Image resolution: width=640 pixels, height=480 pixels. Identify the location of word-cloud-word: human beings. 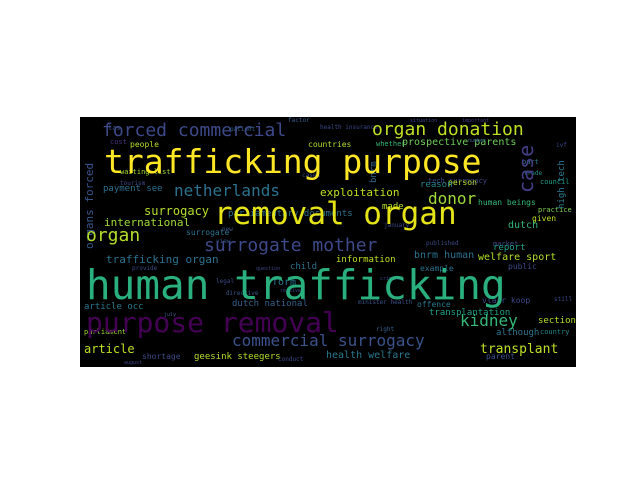
(507, 202).